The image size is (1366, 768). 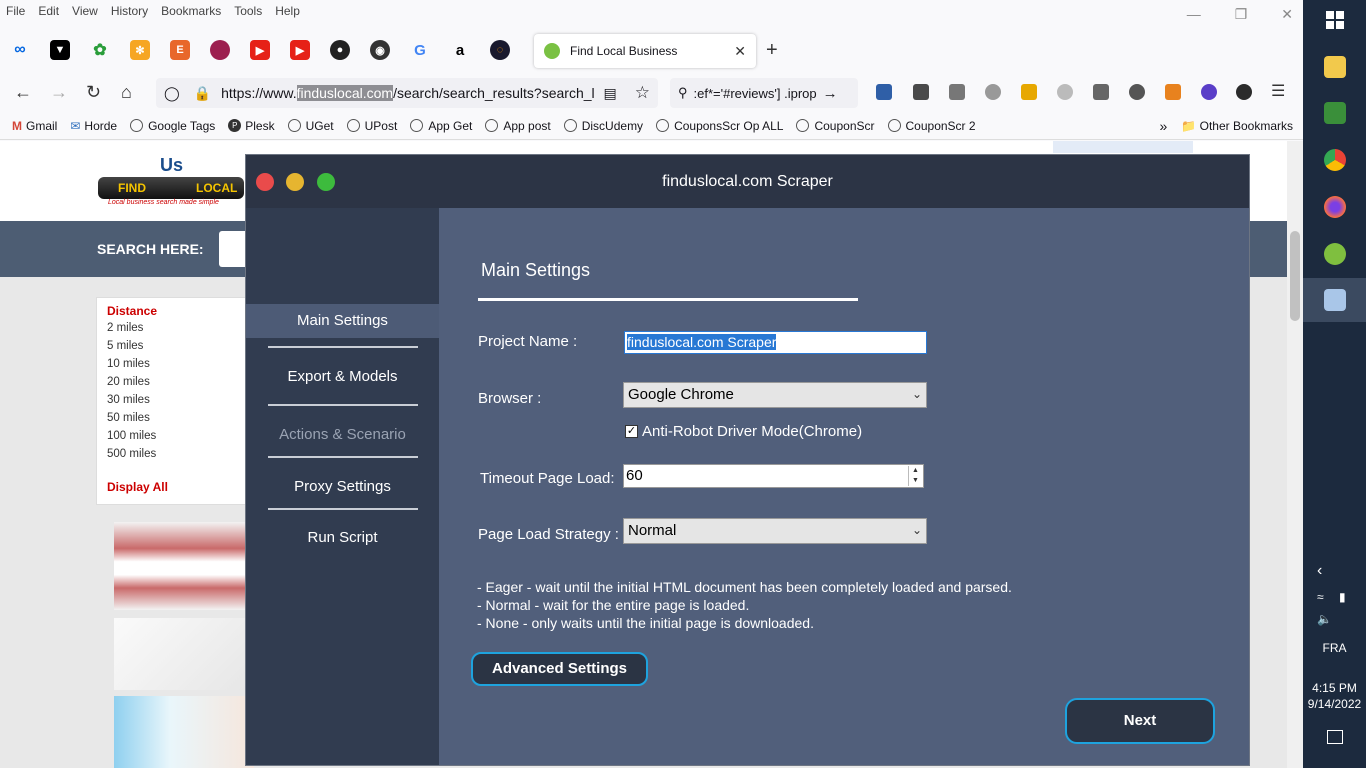 What do you see at coordinates (184, 732) in the screenshot?
I see `listing-image-teeth` at bounding box center [184, 732].